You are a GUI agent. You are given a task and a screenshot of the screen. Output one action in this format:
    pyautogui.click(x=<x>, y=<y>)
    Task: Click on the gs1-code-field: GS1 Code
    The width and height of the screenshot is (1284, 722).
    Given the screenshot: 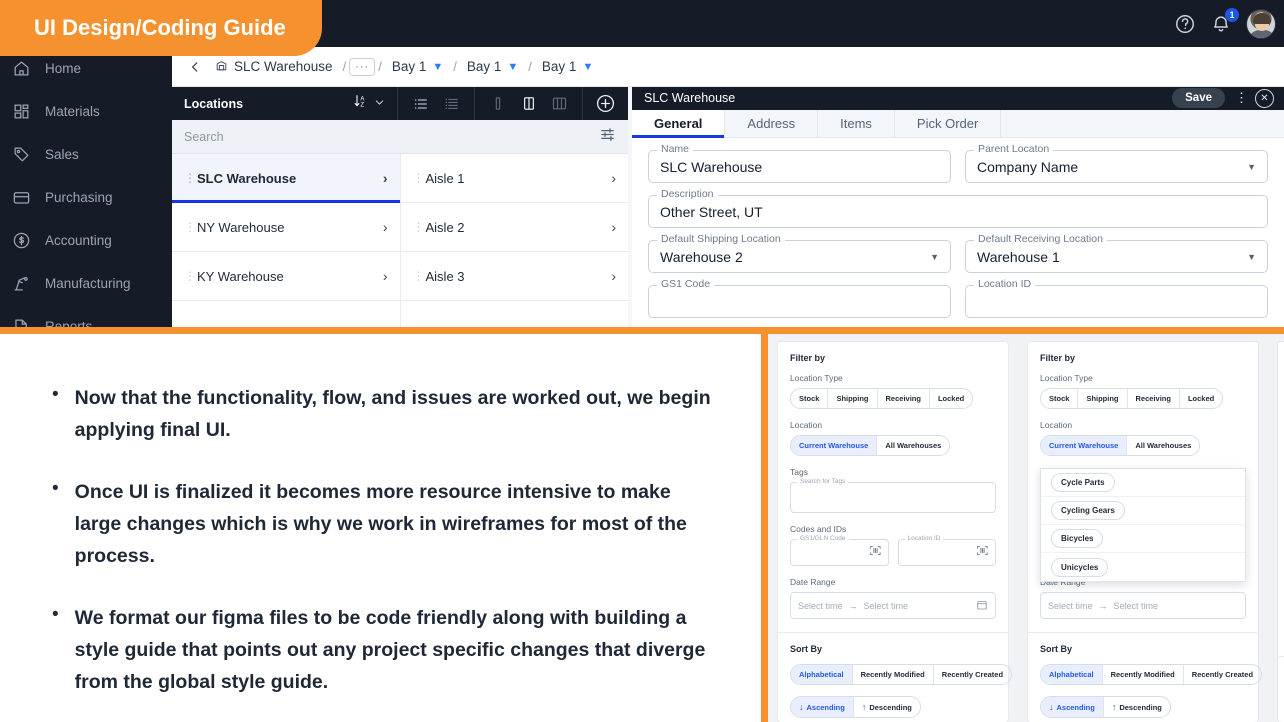 What is the action you would take?
    pyautogui.click(x=799, y=298)
    